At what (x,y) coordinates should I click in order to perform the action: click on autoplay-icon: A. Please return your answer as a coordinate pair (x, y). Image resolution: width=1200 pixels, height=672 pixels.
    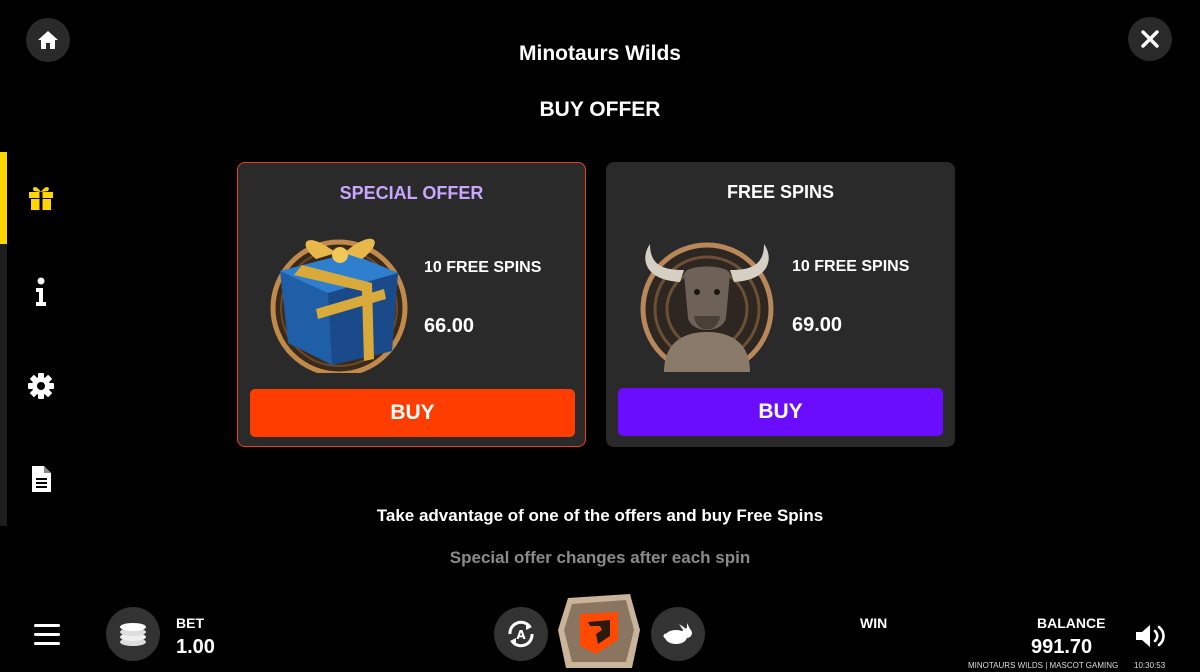
    Looking at the image, I should click on (521, 634).